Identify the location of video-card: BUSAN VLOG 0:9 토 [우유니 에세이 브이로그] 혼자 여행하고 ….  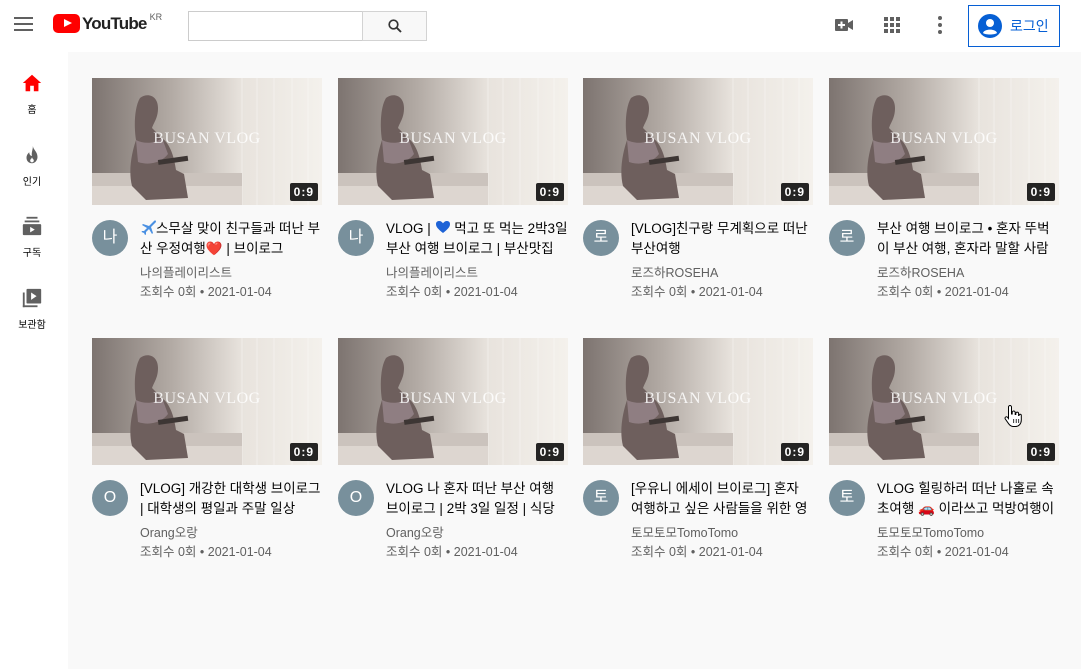
(698, 453).